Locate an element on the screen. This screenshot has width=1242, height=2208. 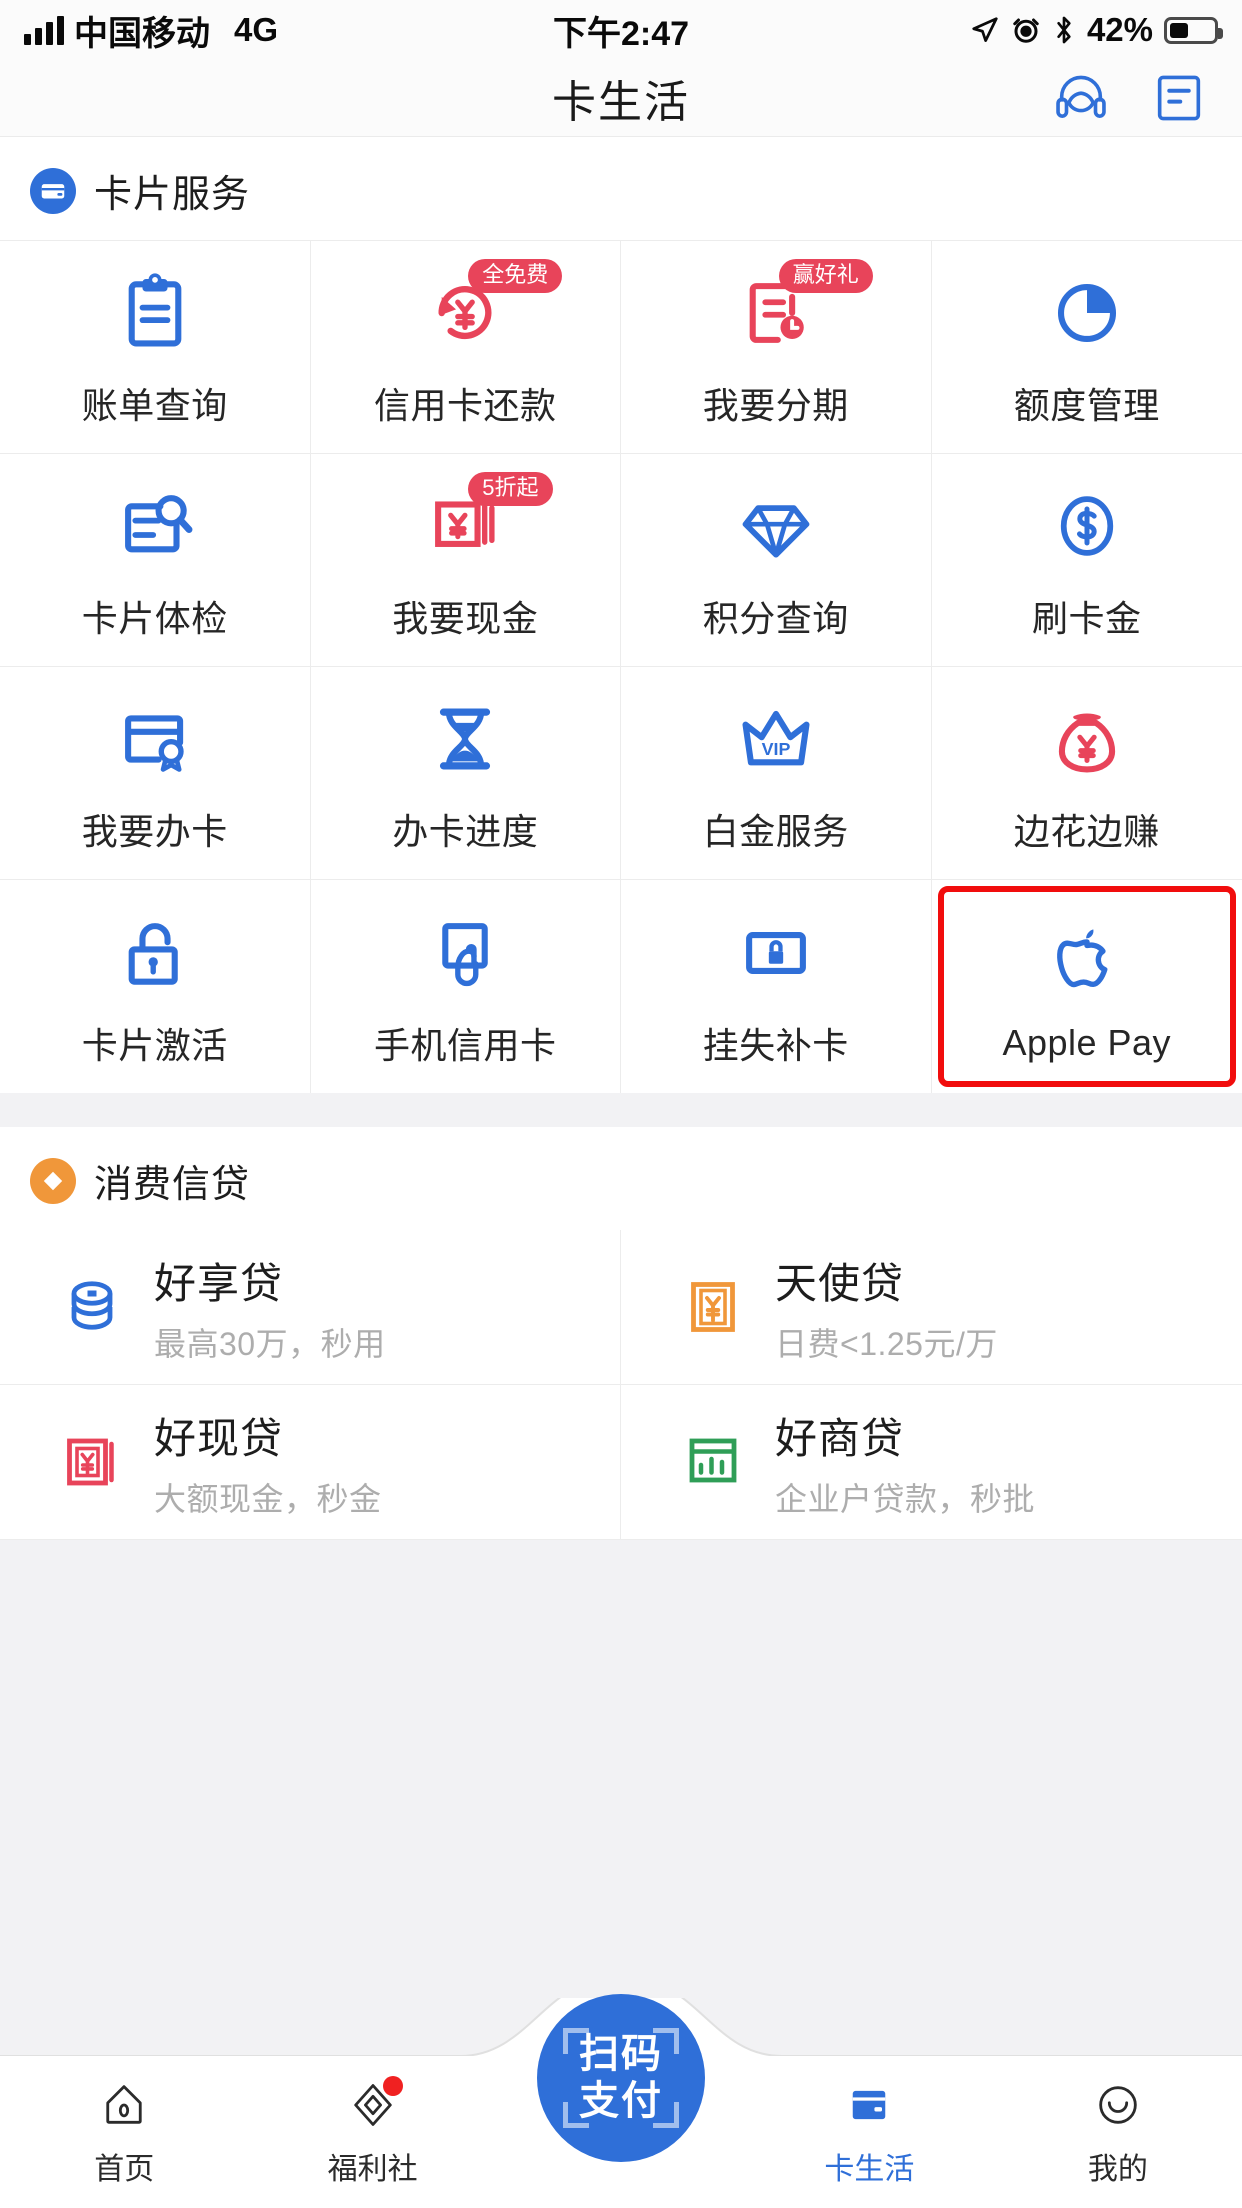
card-icon is located at coordinates (869, 2105).